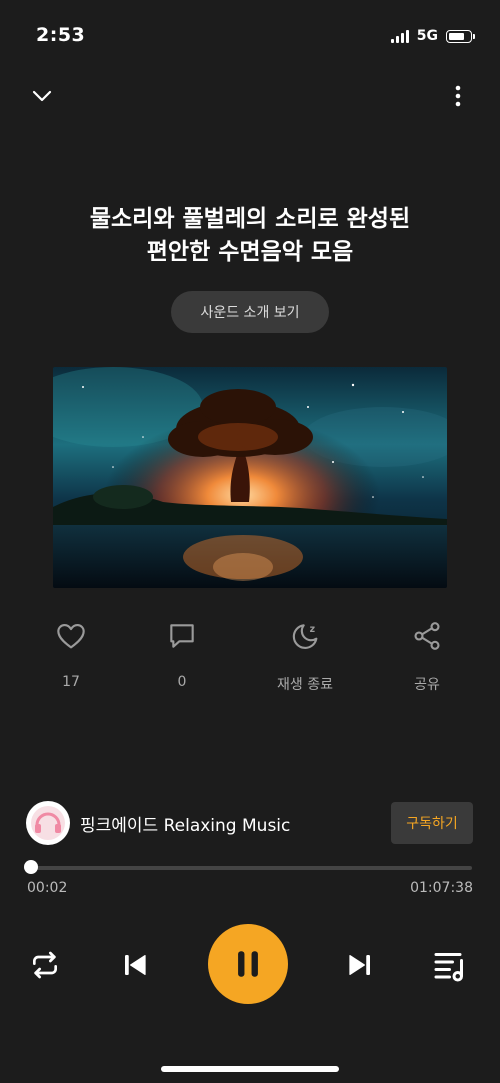 This screenshot has height=1083, width=500. Describe the element at coordinates (312, 629) in the screenshot. I see `svg-text: z` at that location.